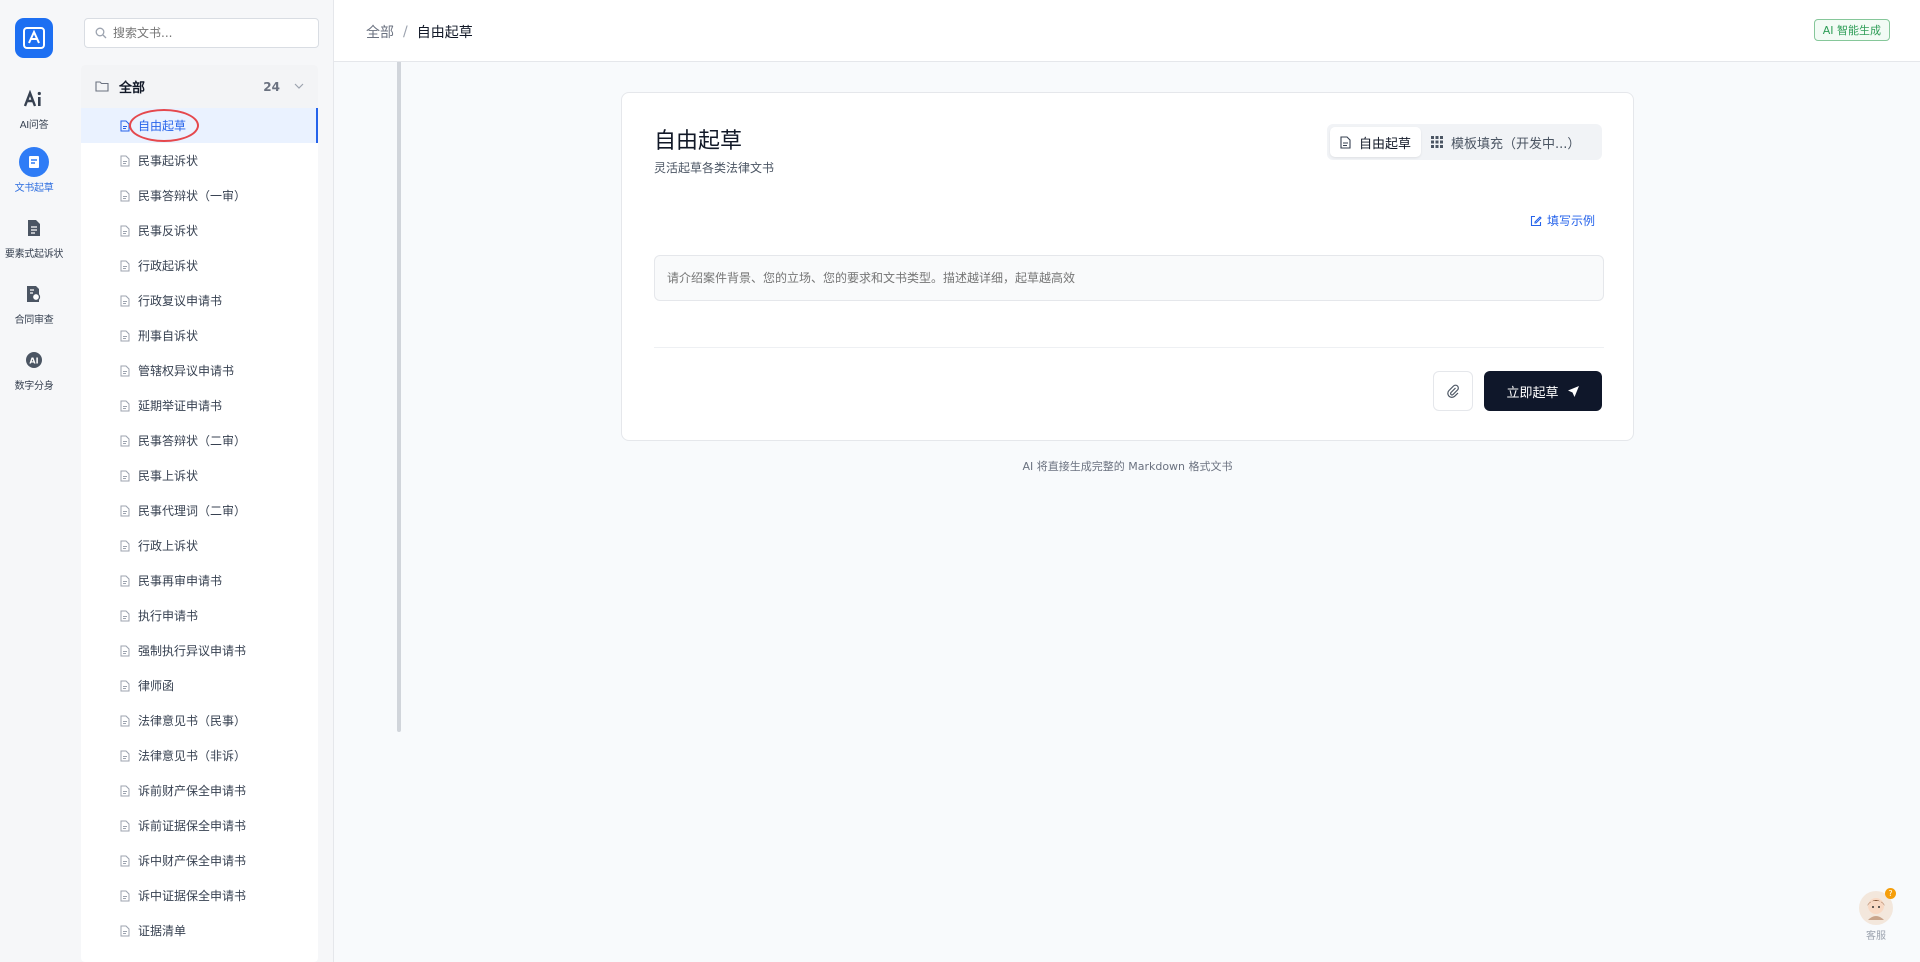 Image resolution: width=1920 pixels, height=962 pixels. I want to click on doc-item: 民事答辩状（一审）, so click(199, 195).